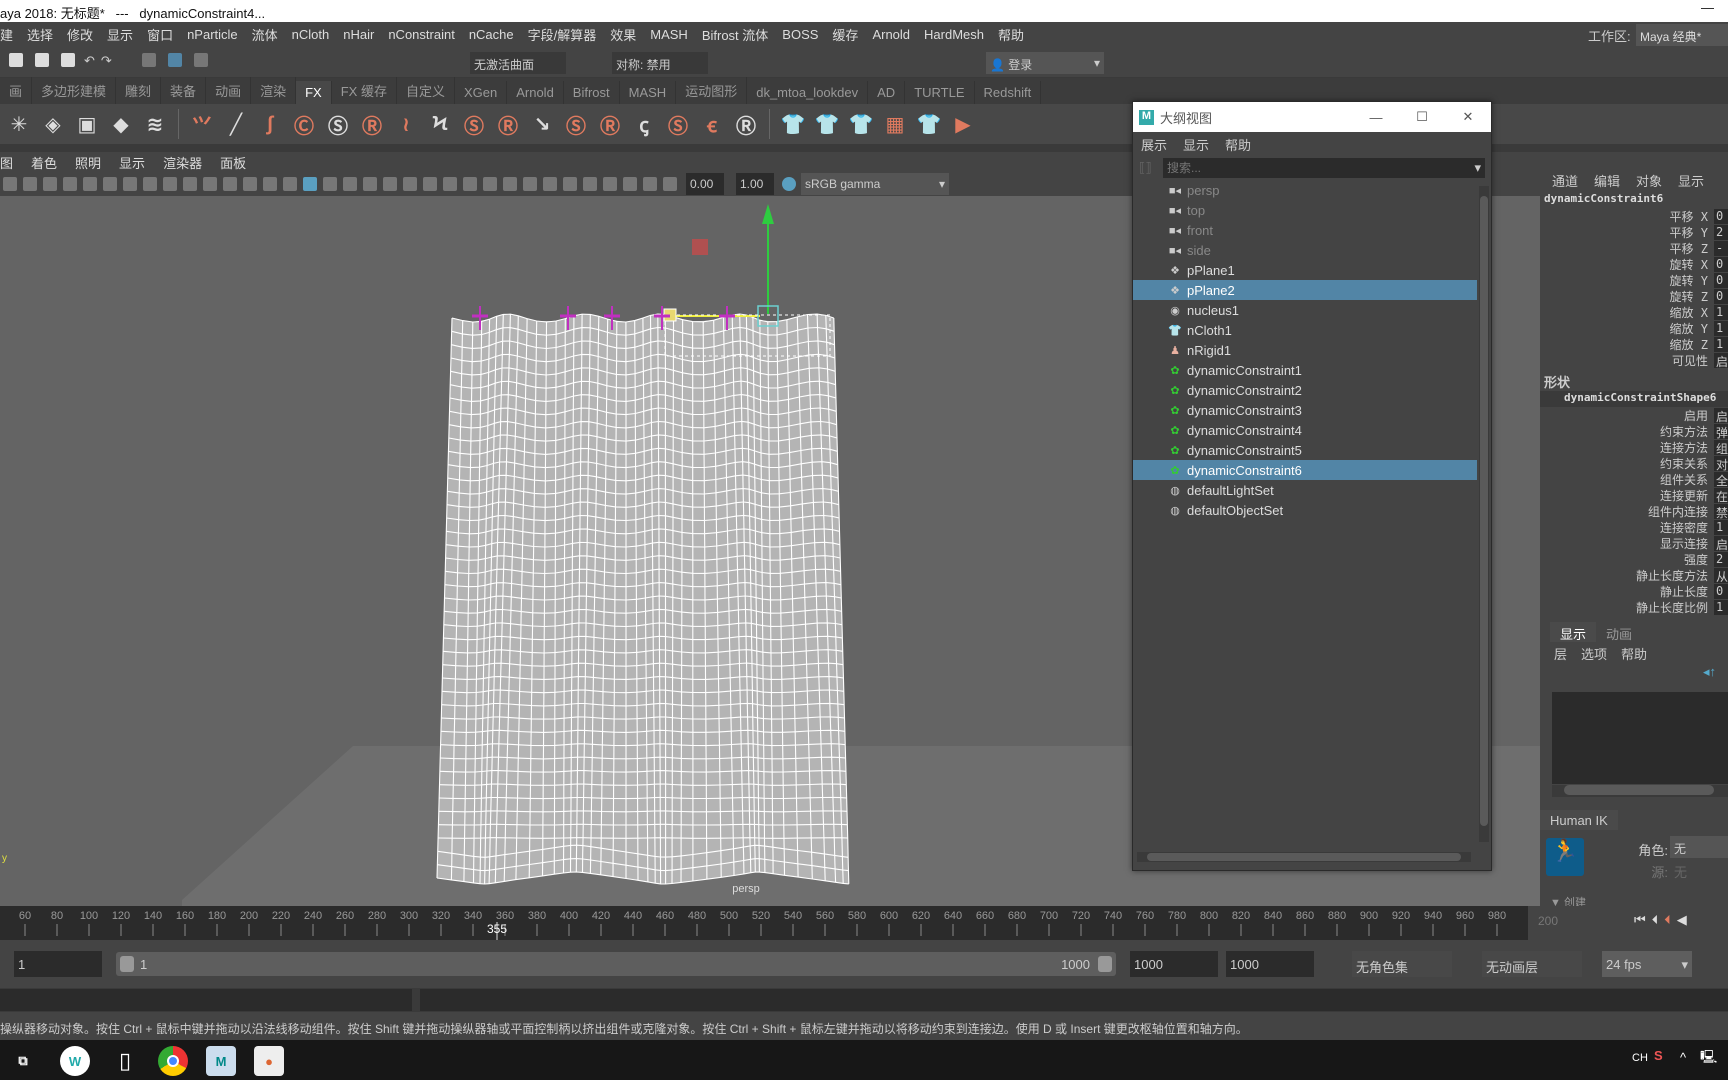  Describe the element at coordinates (372, 124) in the screenshot. I see `nconstraint-r-icon: Ⓡ` at that location.